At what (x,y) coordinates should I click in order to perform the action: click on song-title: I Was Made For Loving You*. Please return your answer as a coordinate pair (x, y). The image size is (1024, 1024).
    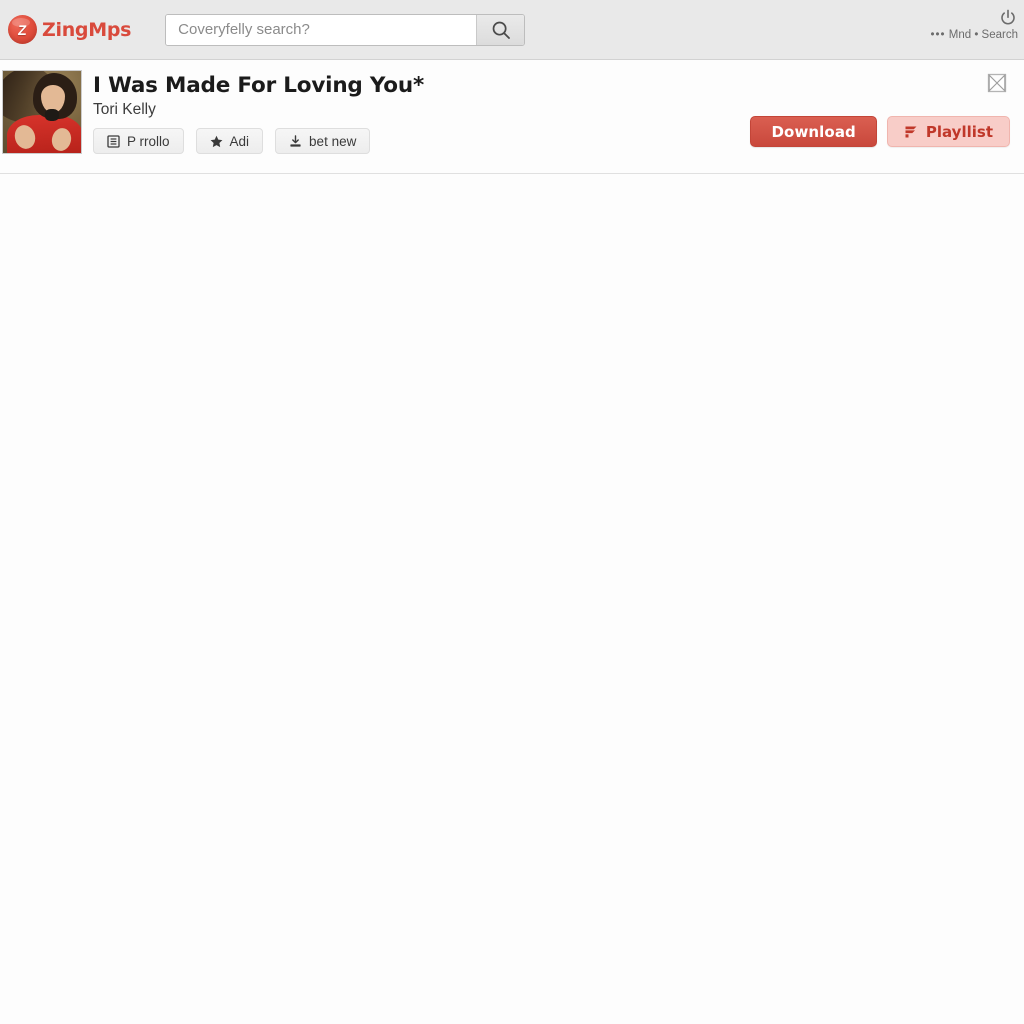
    Looking at the image, I should click on (259, 85).